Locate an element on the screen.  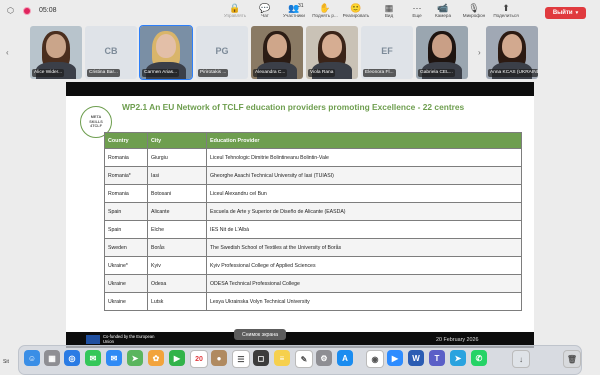
cell-country: Spain is located at coordinates (126, 229).